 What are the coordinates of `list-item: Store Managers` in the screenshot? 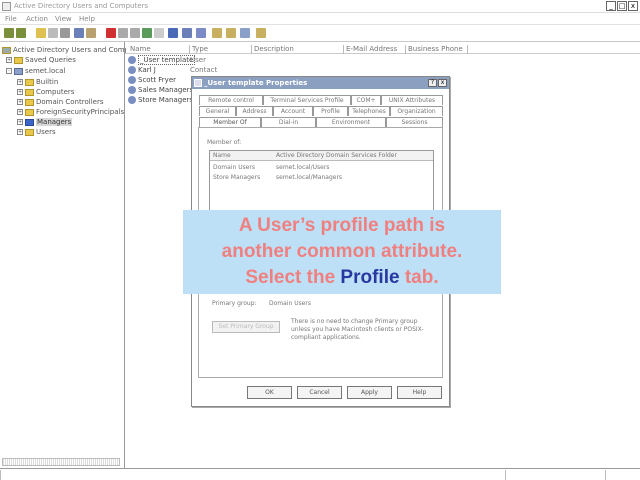 It's located at (160, 100).